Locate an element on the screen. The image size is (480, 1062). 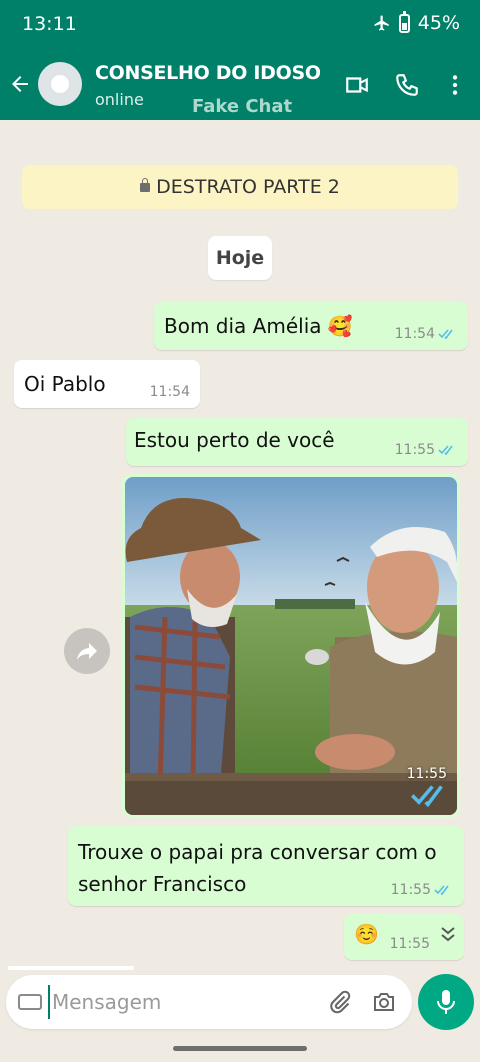
banner-text: DESTRATO PARTE 2 is located at coordinates (248, 187).